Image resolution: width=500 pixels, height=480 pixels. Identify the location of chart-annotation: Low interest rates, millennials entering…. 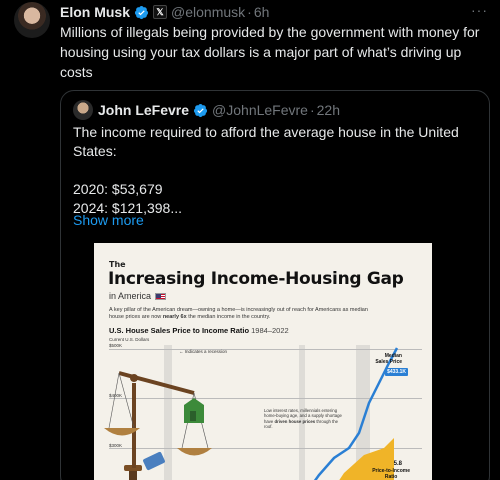
(303, 419).